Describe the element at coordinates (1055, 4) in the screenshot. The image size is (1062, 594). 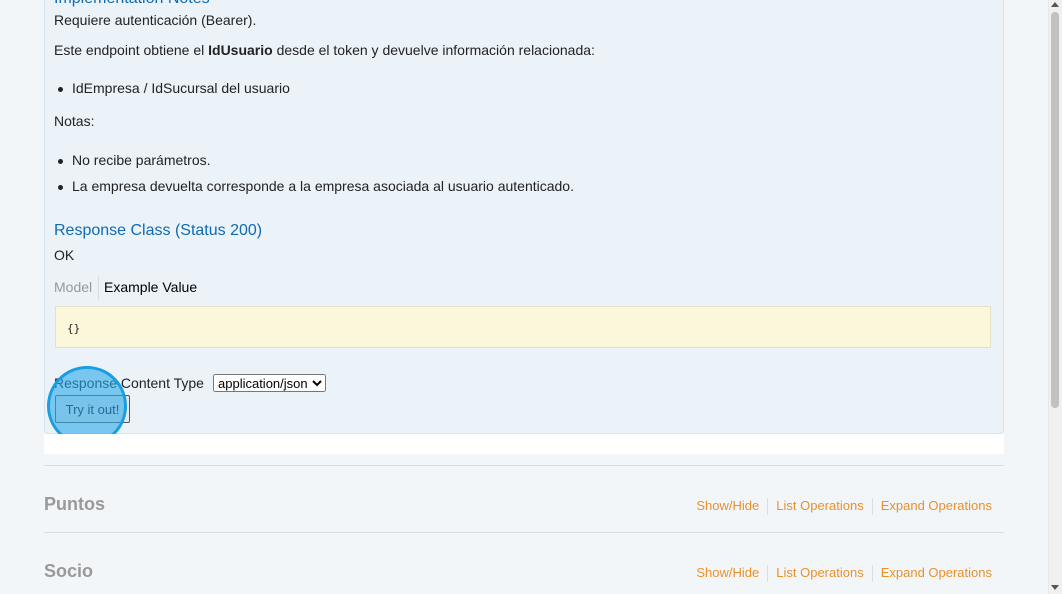
I see `scroll-up-arrow-icon` at that location.